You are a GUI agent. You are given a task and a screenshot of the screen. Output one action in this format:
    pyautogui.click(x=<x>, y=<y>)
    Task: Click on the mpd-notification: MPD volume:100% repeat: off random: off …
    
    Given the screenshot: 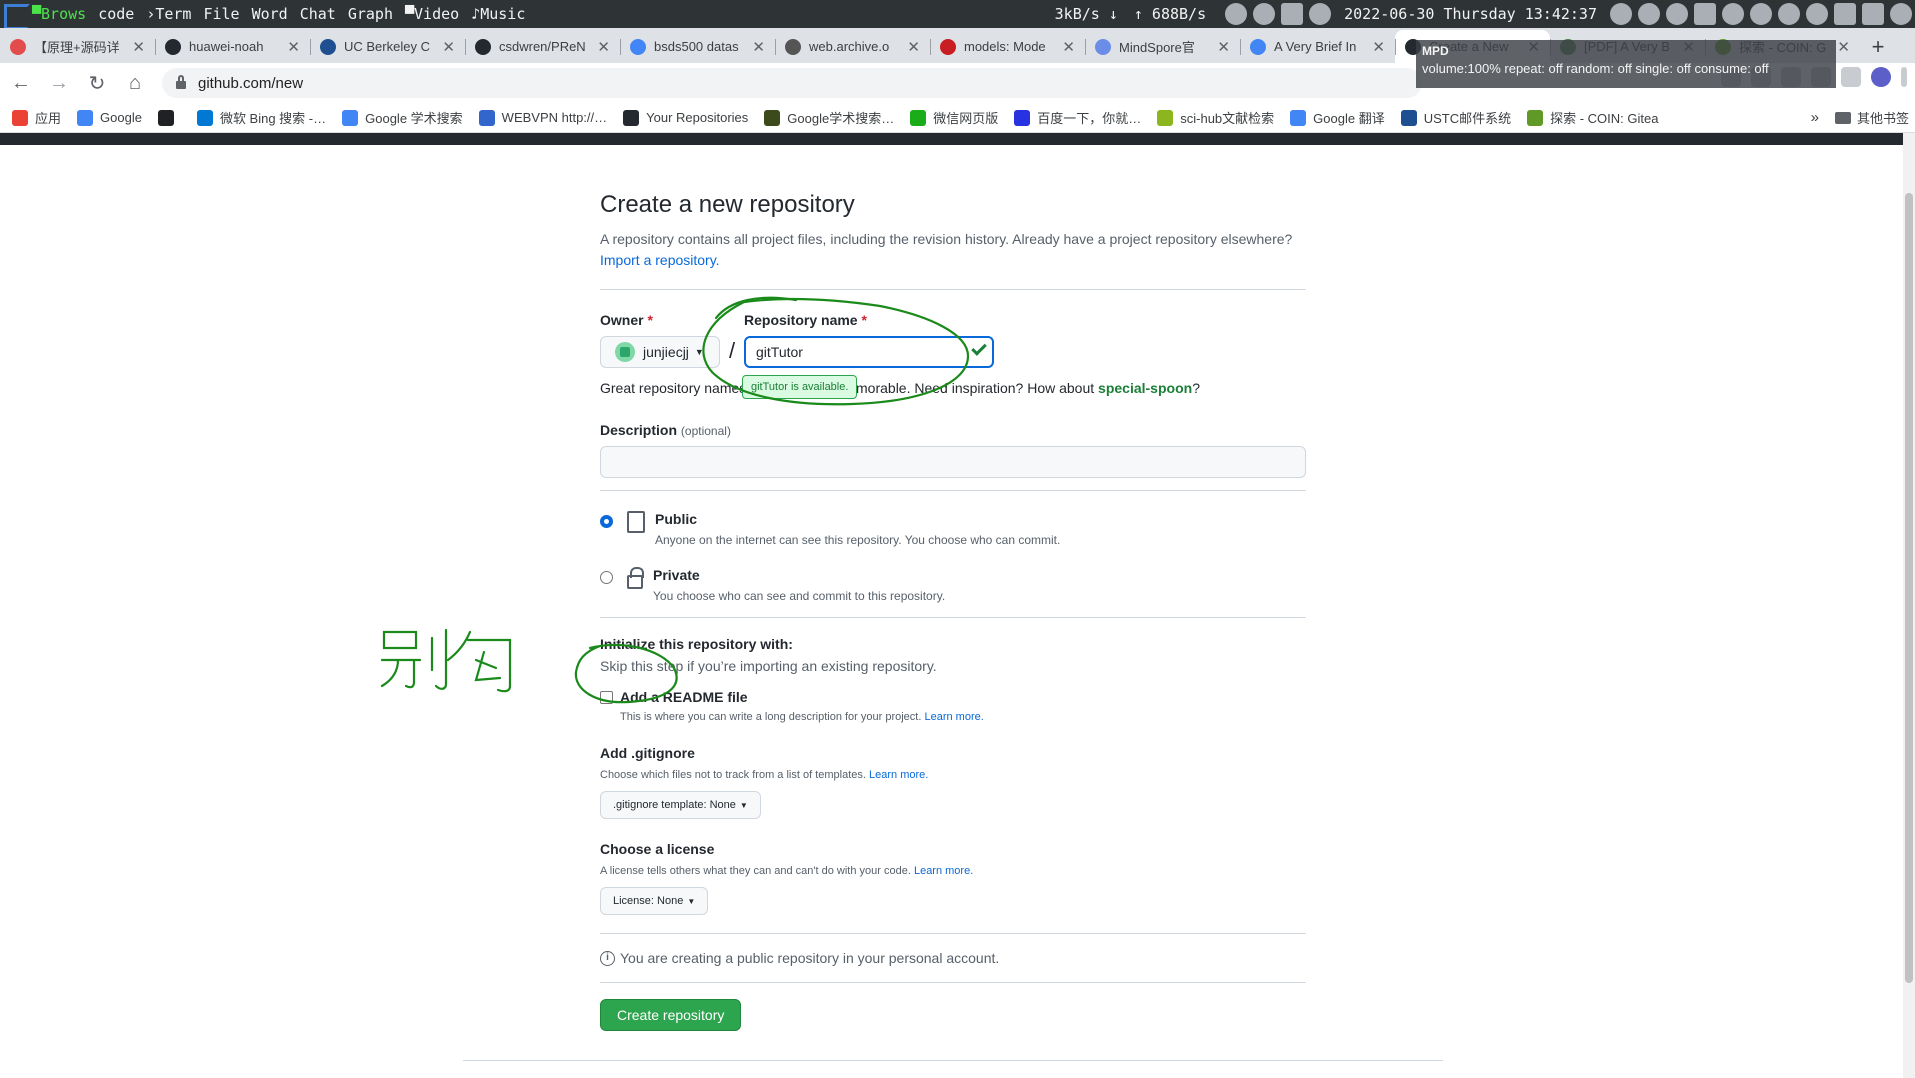 What is the action you would take?
    pyautogui.click(x=1626, y=64)
    